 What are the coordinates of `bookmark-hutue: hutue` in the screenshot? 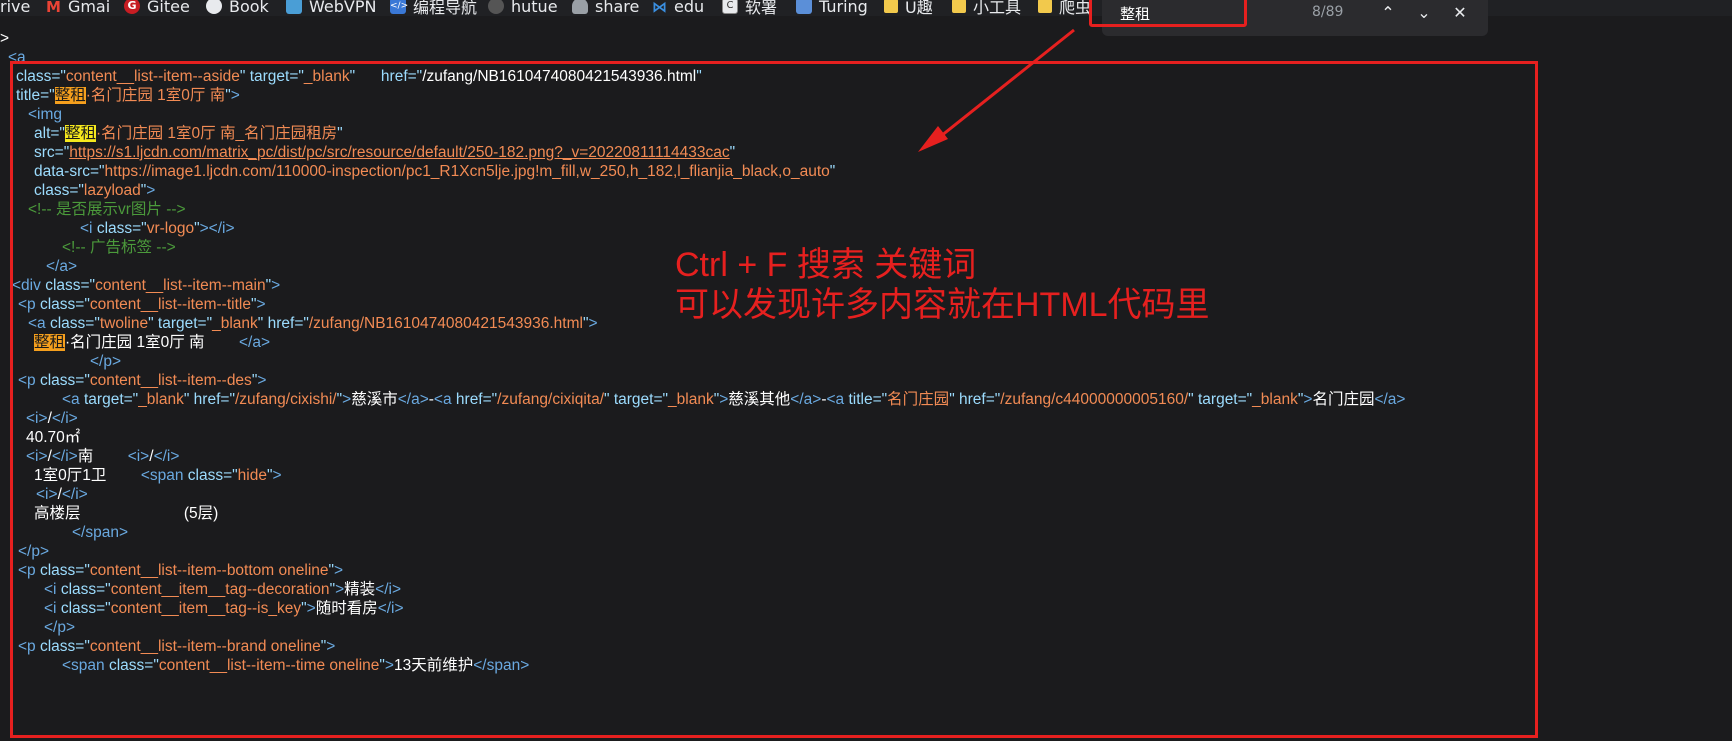 It's located at (523, 8).